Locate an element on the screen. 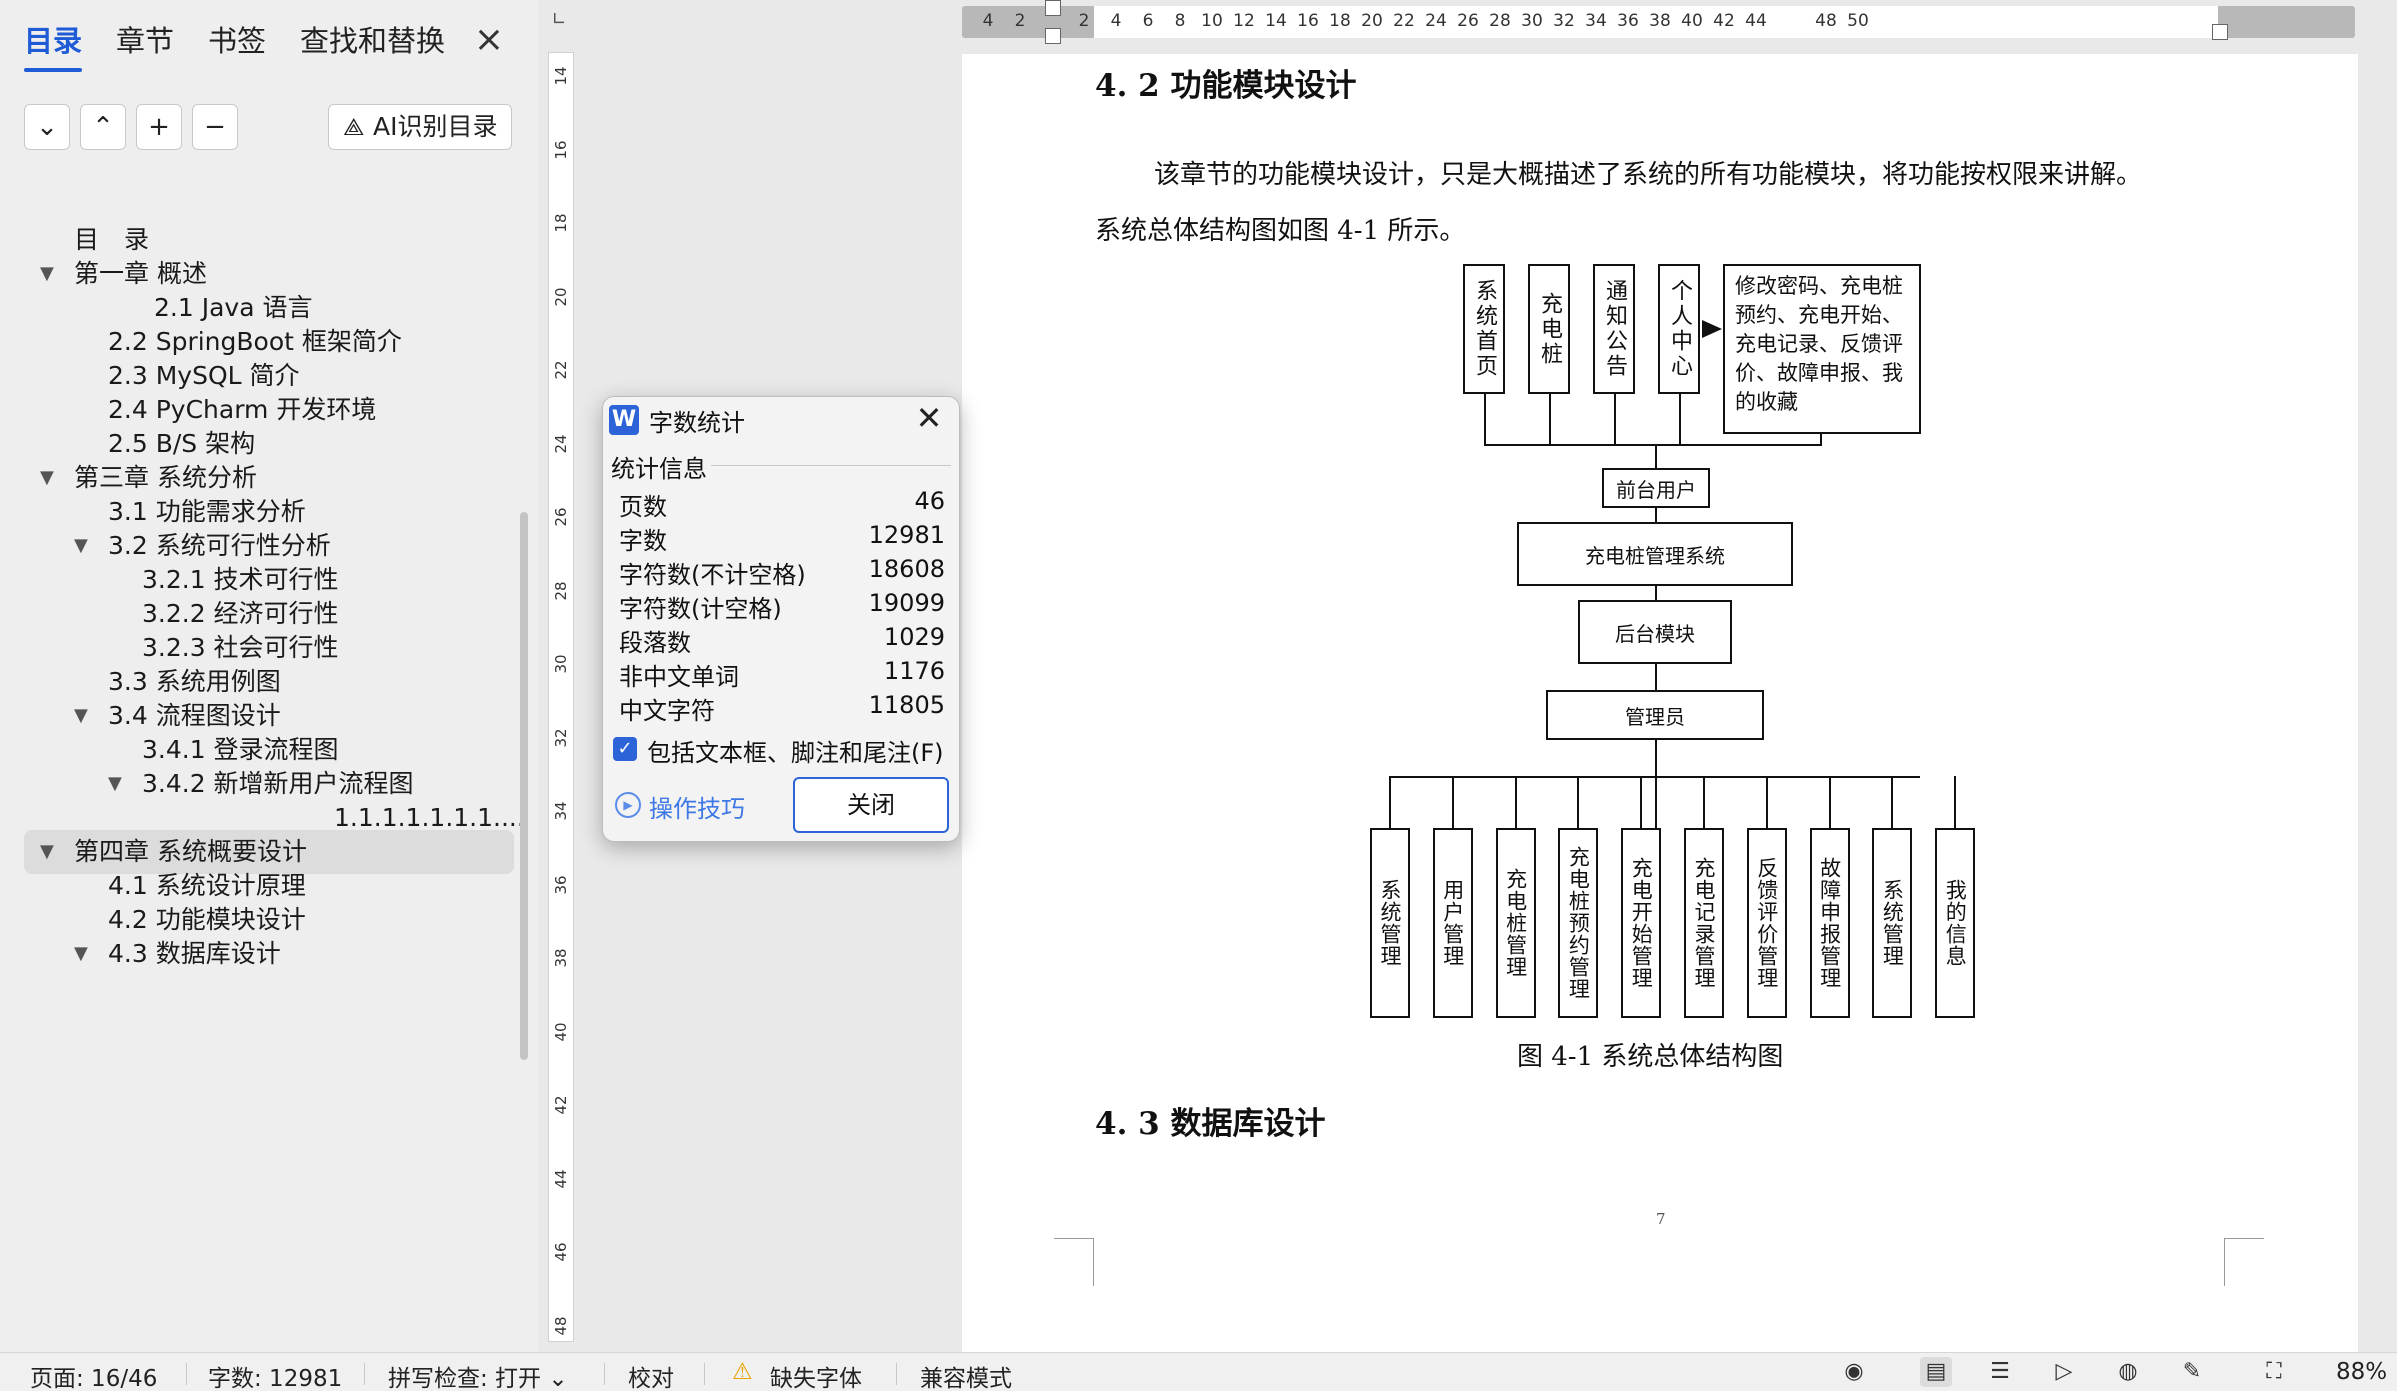  diagram-box-backend: 后台模块 is located at coordinates (1655, 632).